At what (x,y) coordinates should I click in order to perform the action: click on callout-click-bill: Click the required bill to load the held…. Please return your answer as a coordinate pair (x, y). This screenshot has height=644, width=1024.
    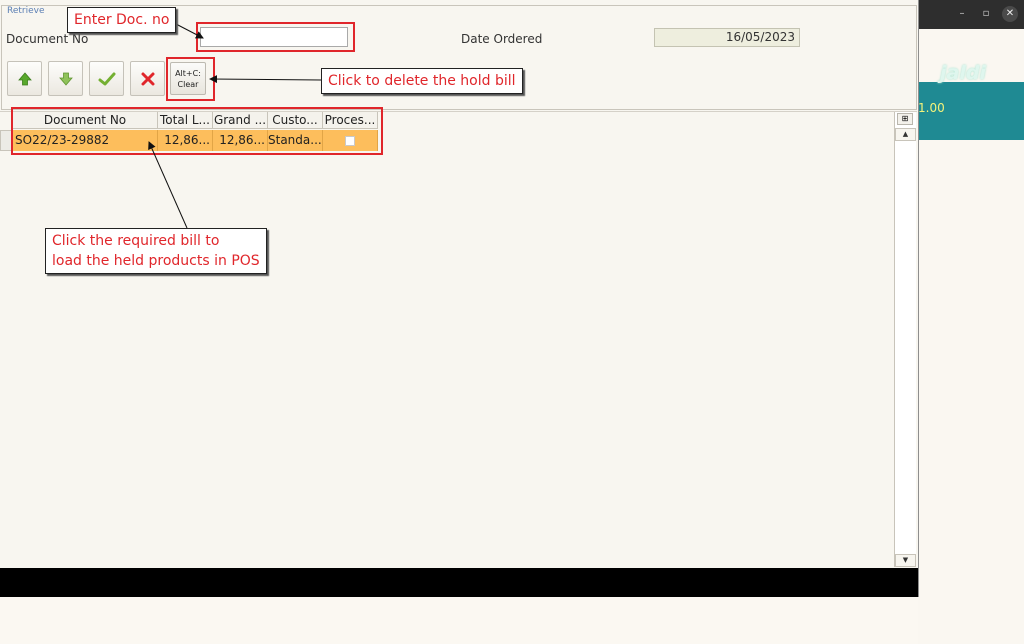
    Looking at the image, I should click on (156, 251).